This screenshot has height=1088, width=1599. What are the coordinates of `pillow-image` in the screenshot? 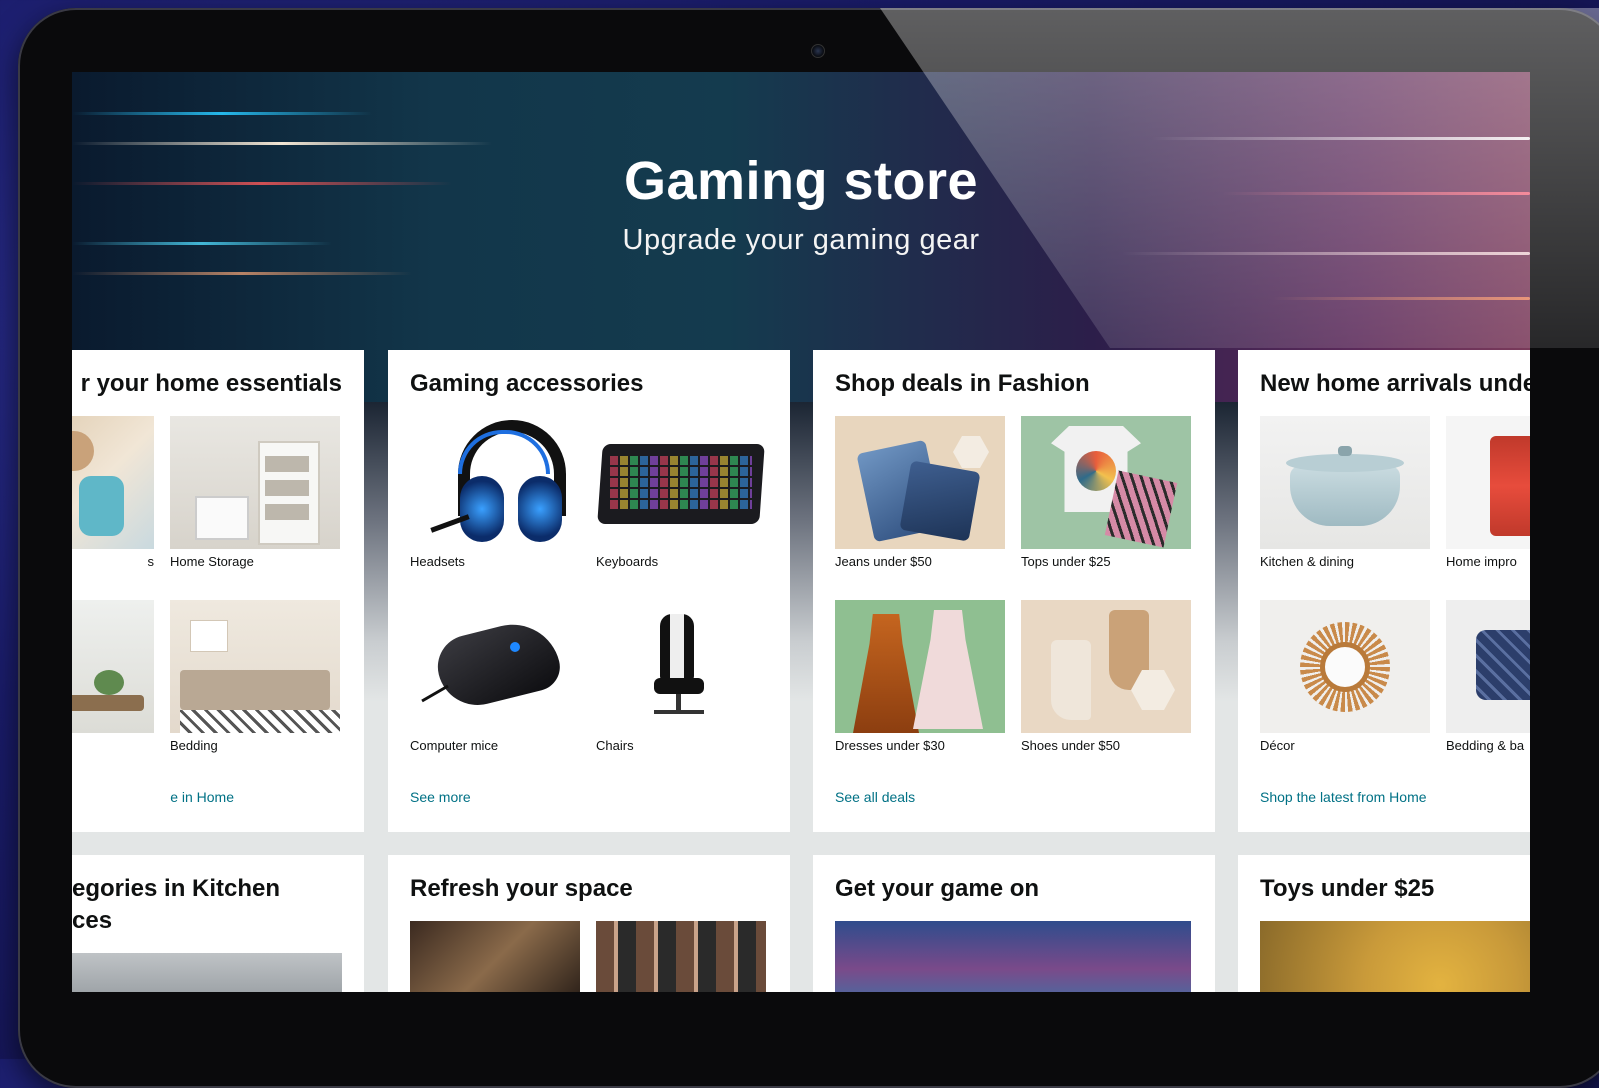 It's located at (1488, 666).